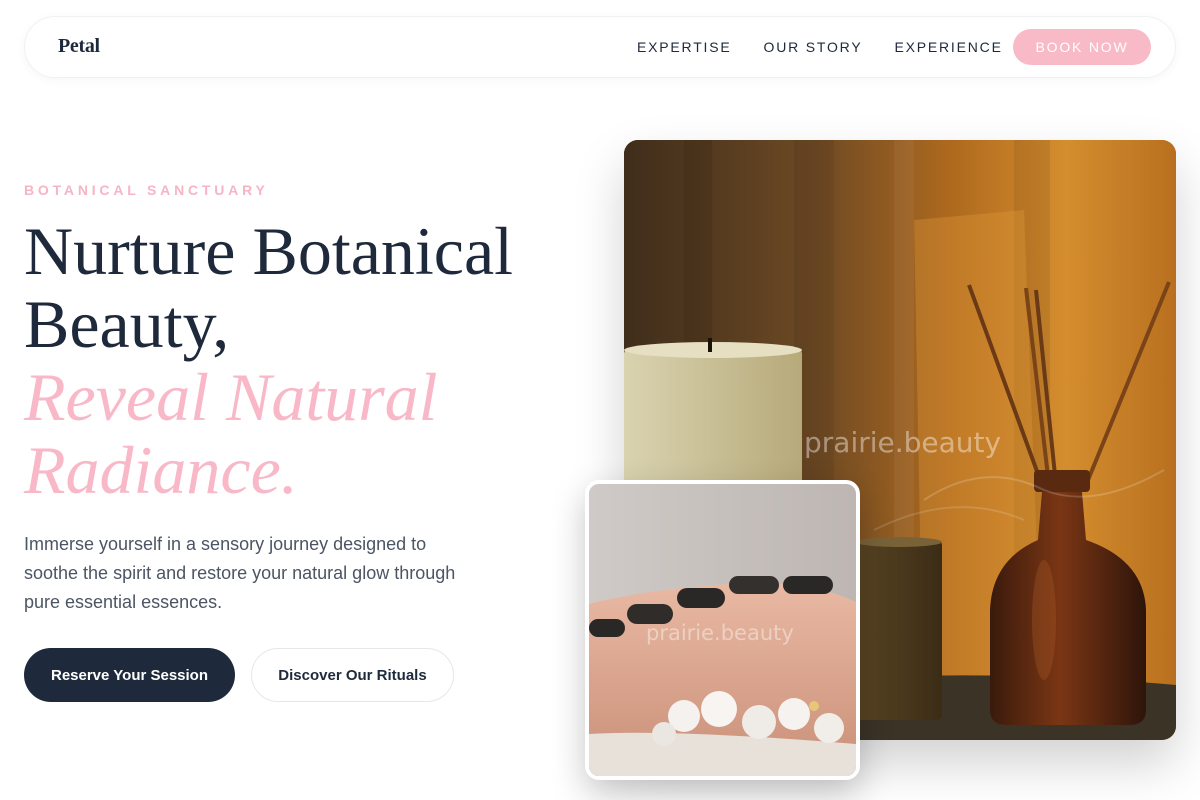 The height and width of the screenshot is (800, 1200). I want to click on main-image-watermark: prairie.beauty, so click(903, 442).